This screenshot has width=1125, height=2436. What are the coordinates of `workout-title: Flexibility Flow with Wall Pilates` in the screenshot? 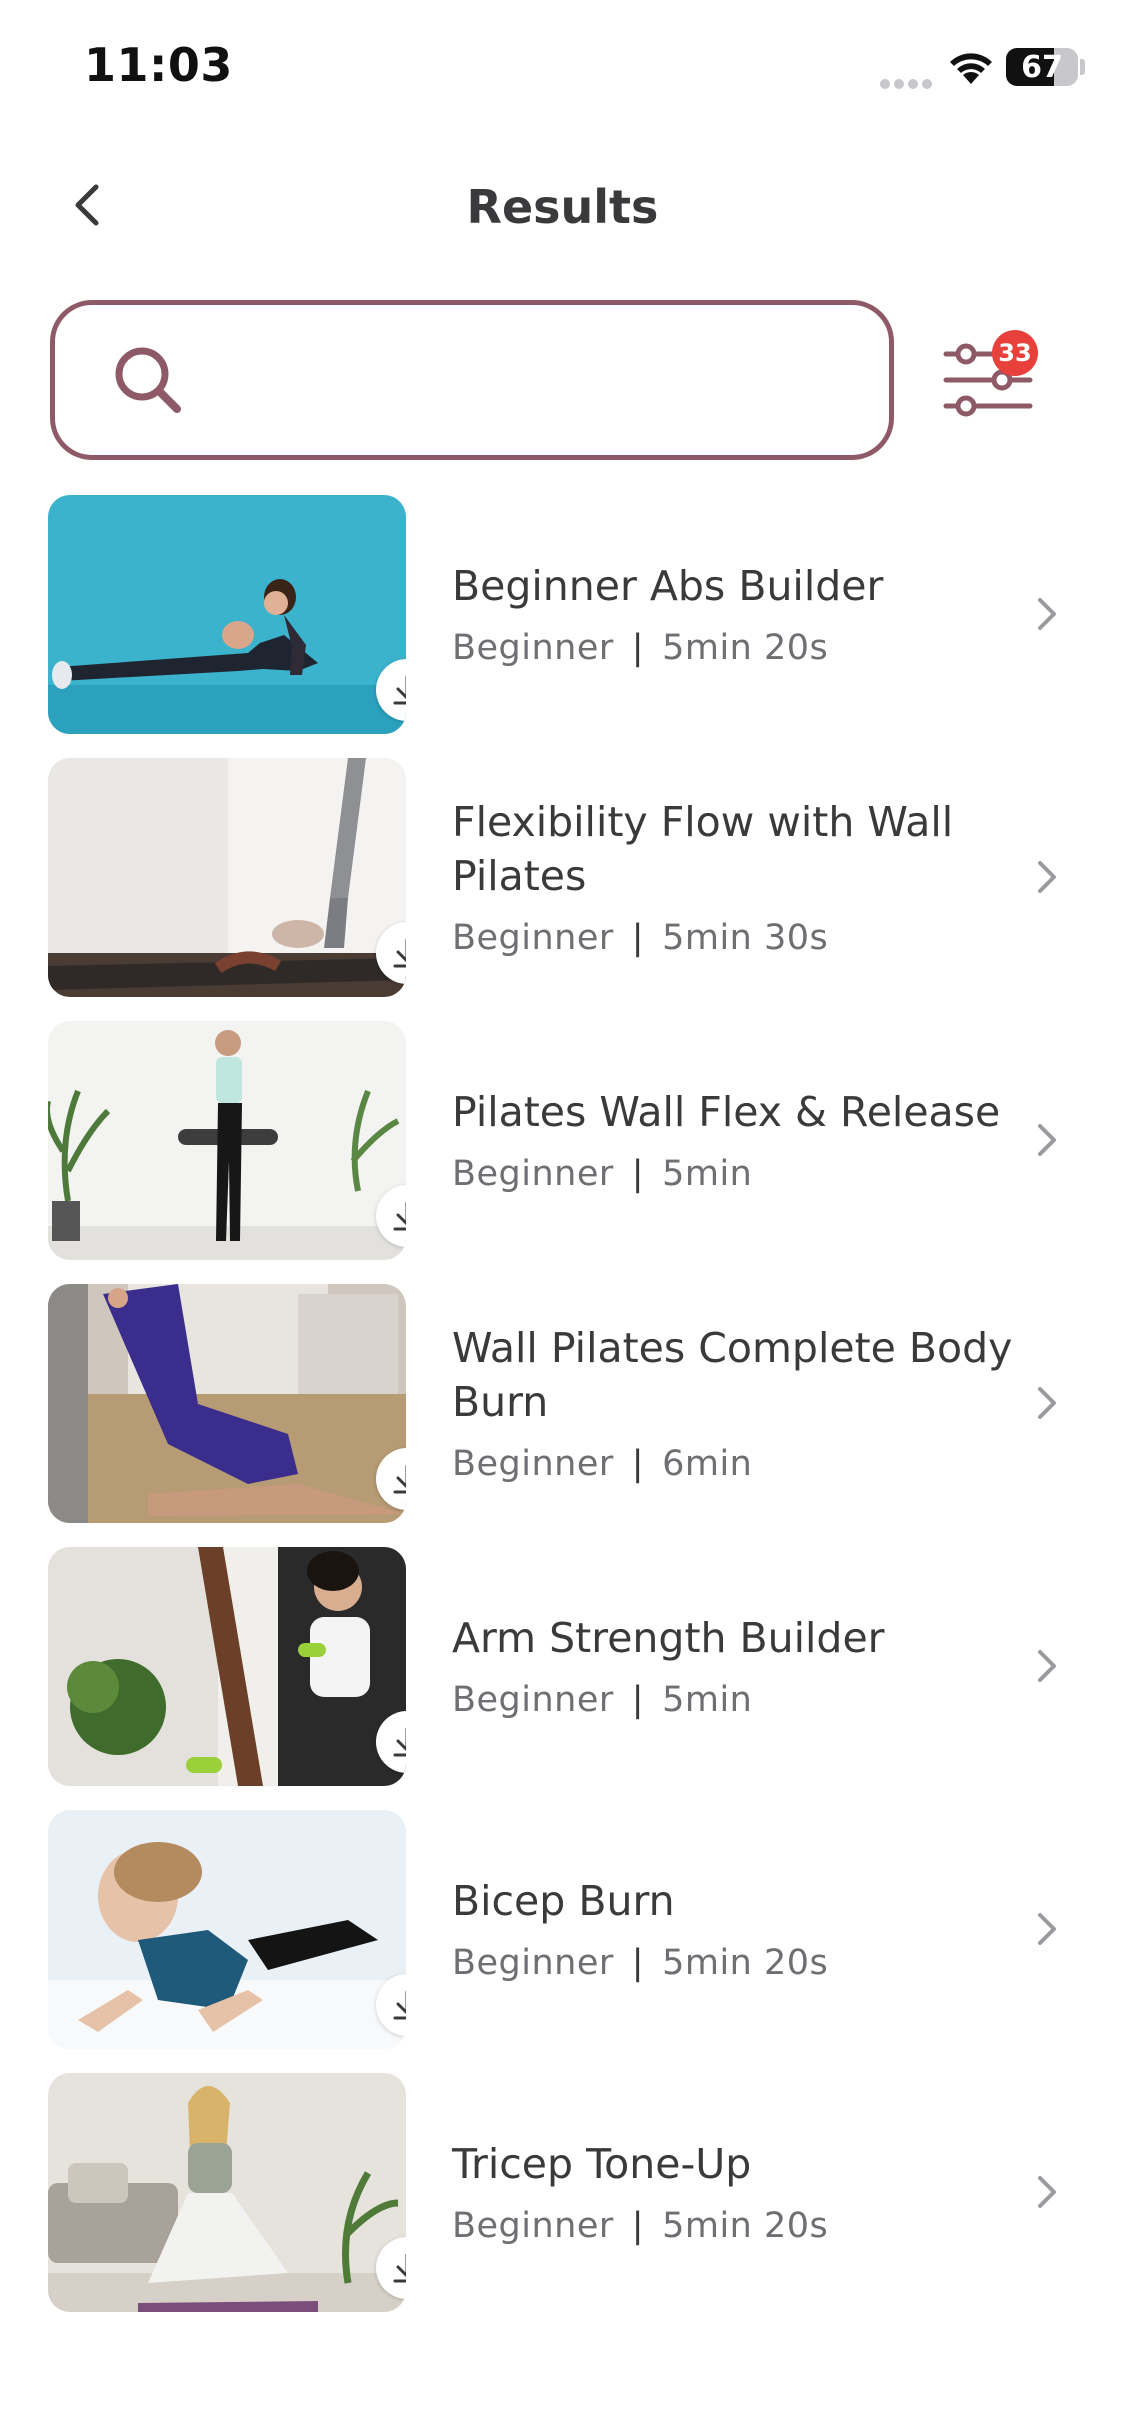 It's located at (703, 848).